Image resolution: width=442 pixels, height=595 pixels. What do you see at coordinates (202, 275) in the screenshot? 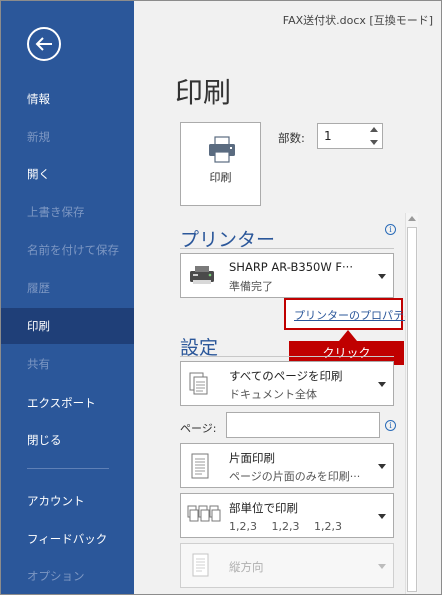
I see `printer-device-icon` at bounding box center [202, 275].